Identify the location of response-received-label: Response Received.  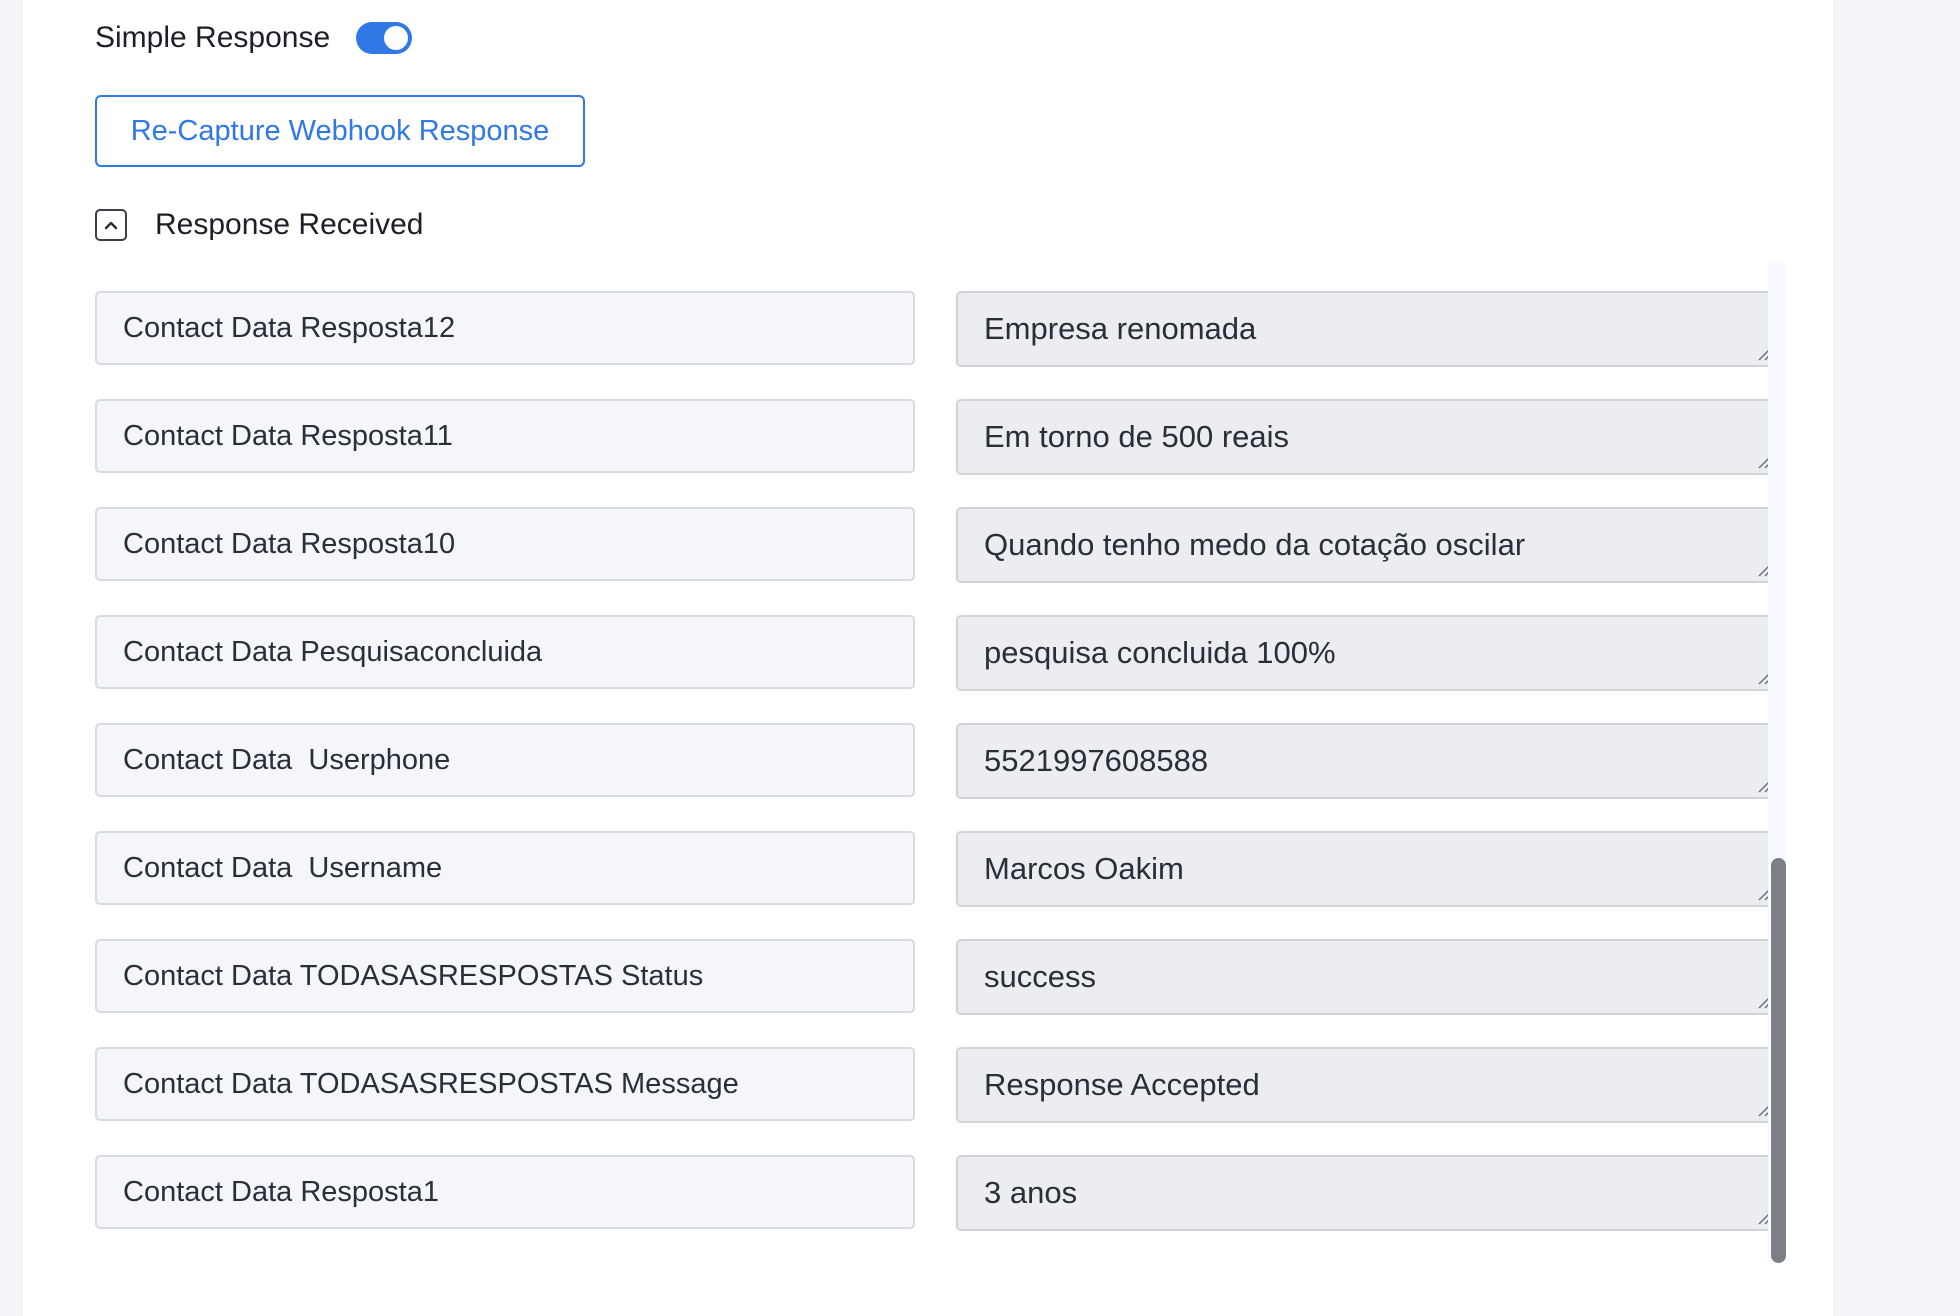
(289, 224).